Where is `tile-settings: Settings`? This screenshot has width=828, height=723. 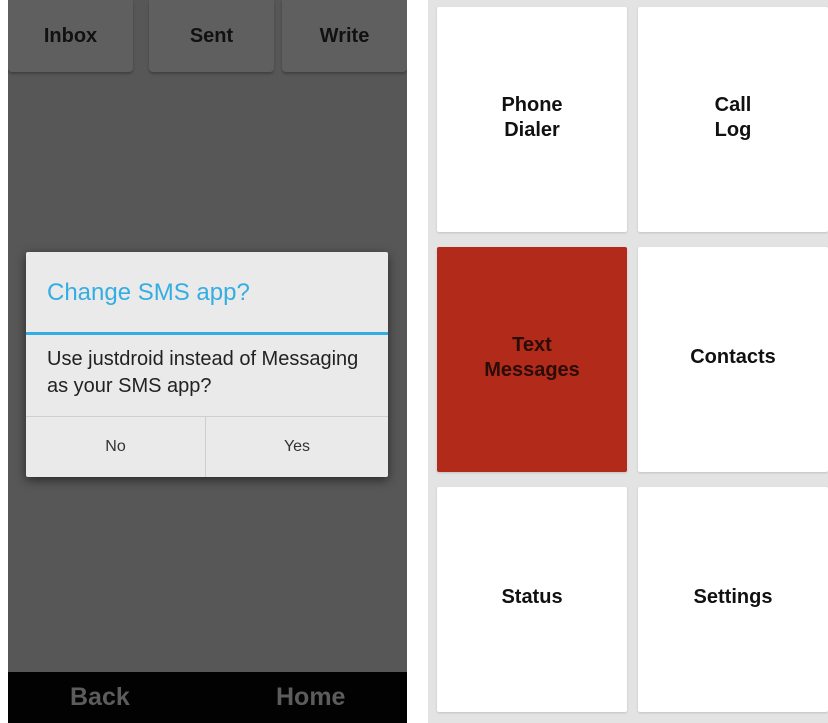 tile-settings: Settings is located at coordinates (733, 599).